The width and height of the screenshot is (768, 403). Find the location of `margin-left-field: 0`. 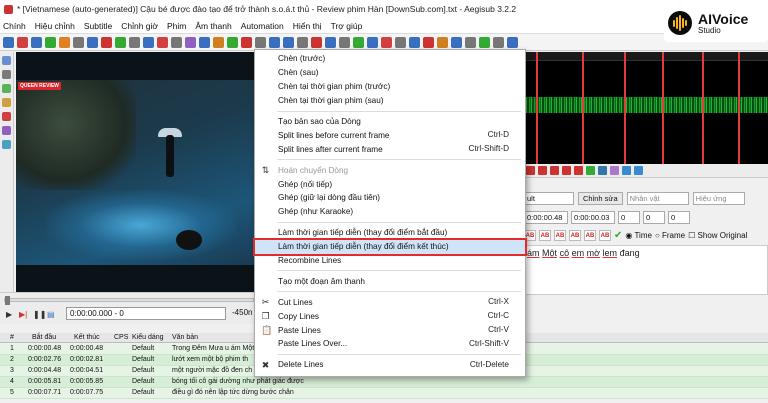

margin-left-field: 0 is located at coordinates (629, 217).